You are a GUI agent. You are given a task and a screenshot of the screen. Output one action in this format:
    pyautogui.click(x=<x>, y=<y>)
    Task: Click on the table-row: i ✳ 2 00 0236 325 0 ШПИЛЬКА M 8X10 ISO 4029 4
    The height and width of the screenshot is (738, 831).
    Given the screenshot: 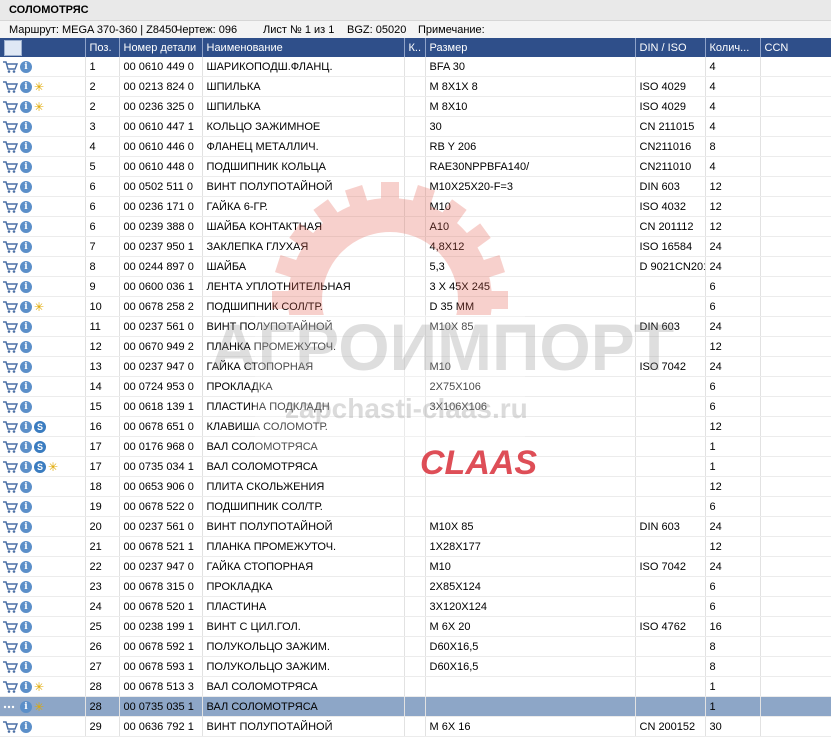 What is the action you would take?
    pyautogui.click(x=415, y=106)
    